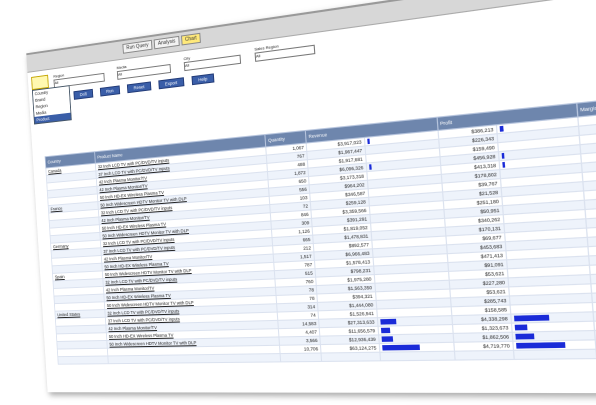 This screenshot has height=405, width=596. What do you see at coordinates (166, 42) in the screenshot?
I see `tab-analysis: Analysis` at bounding box center [166, 42].